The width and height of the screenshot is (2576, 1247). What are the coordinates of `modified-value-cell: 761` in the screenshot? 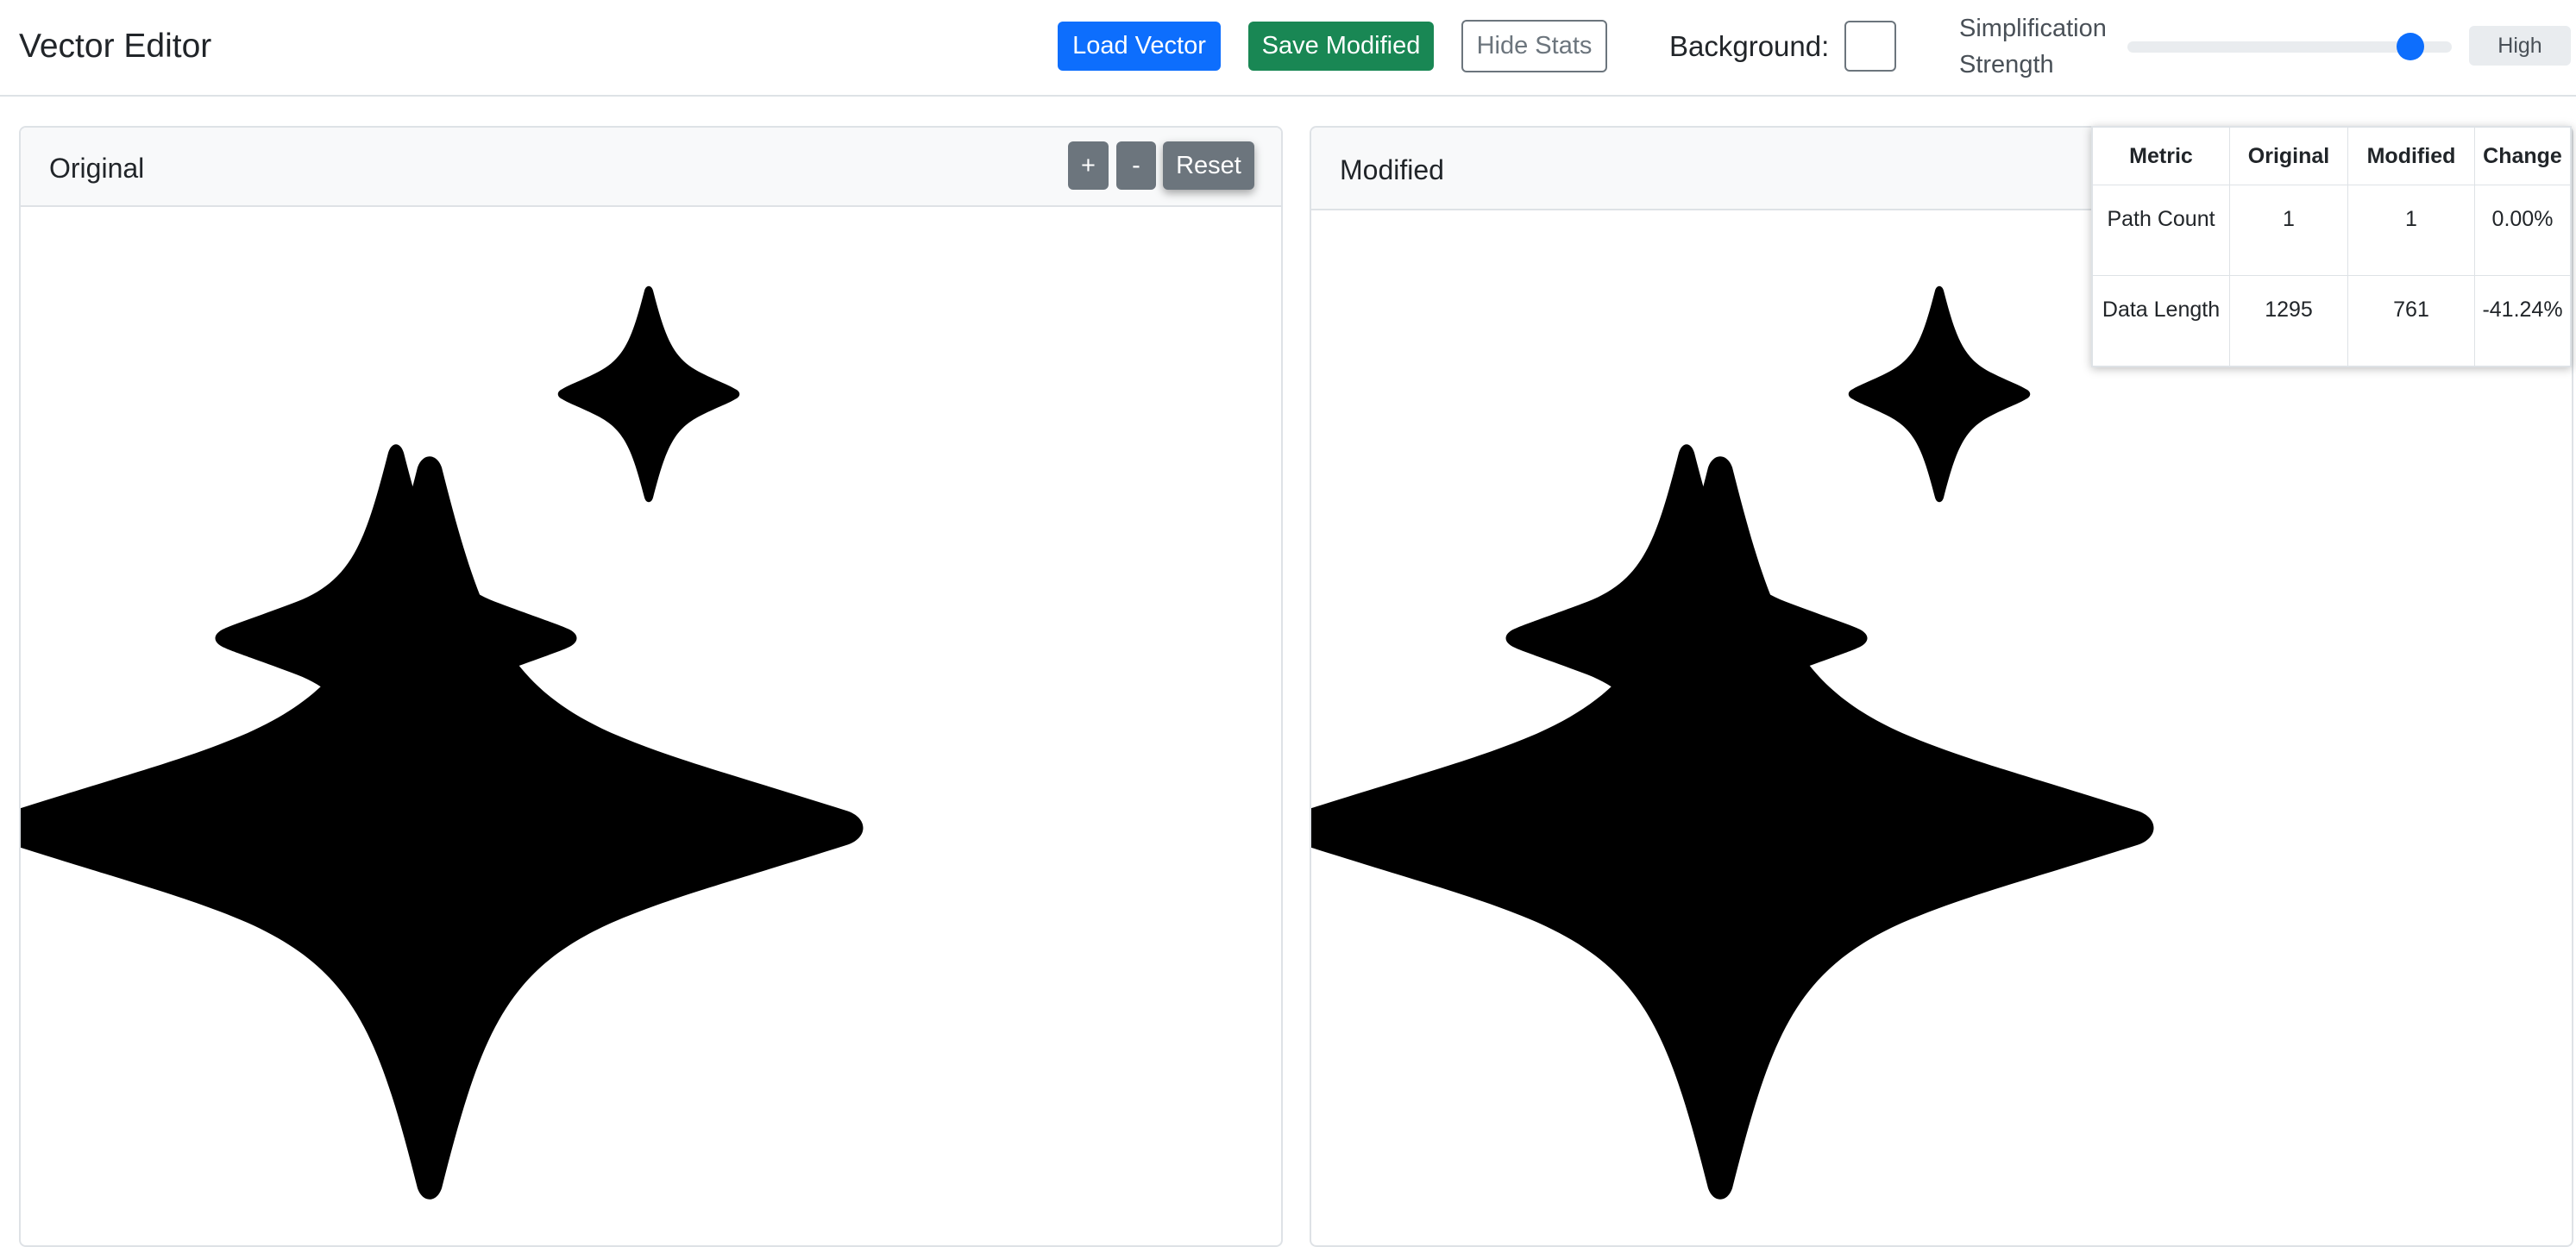 It's located at (2411, 321).